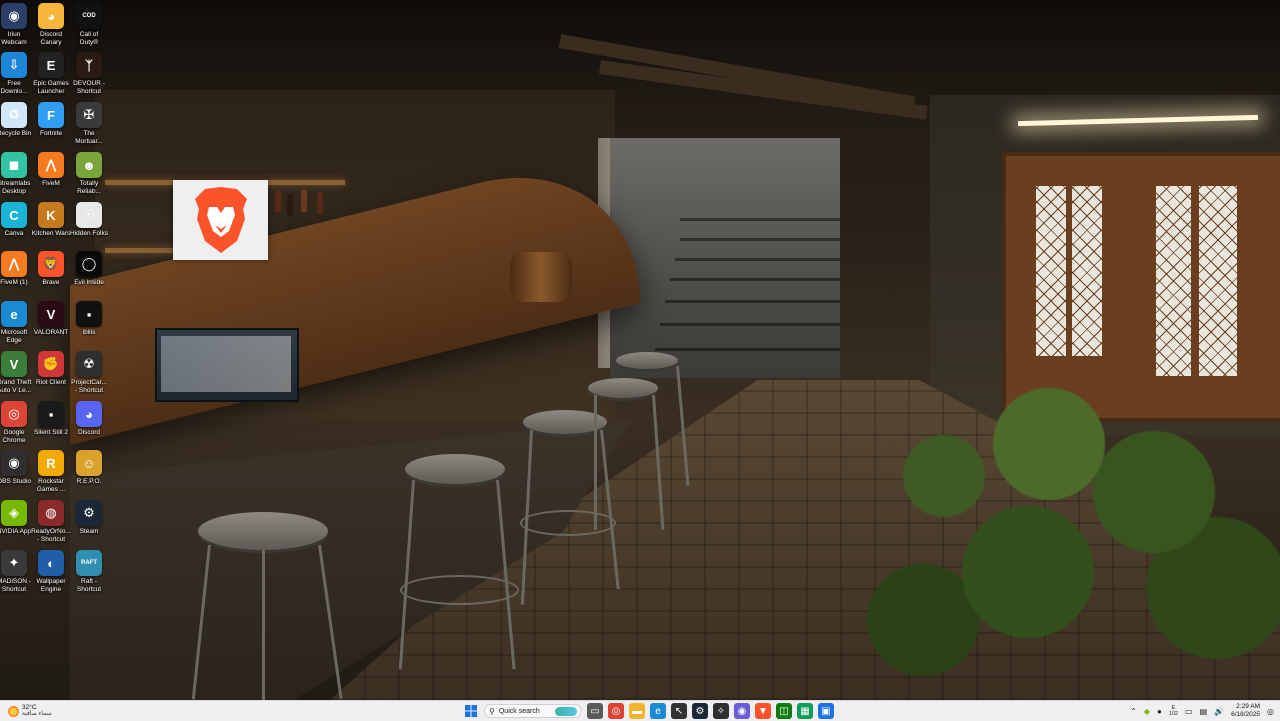 The image size is (1280, 721). Describe the element at coordinates (51, 563) in the screenshot. I see `wallpaper-engine-icon: ◐` at that location.